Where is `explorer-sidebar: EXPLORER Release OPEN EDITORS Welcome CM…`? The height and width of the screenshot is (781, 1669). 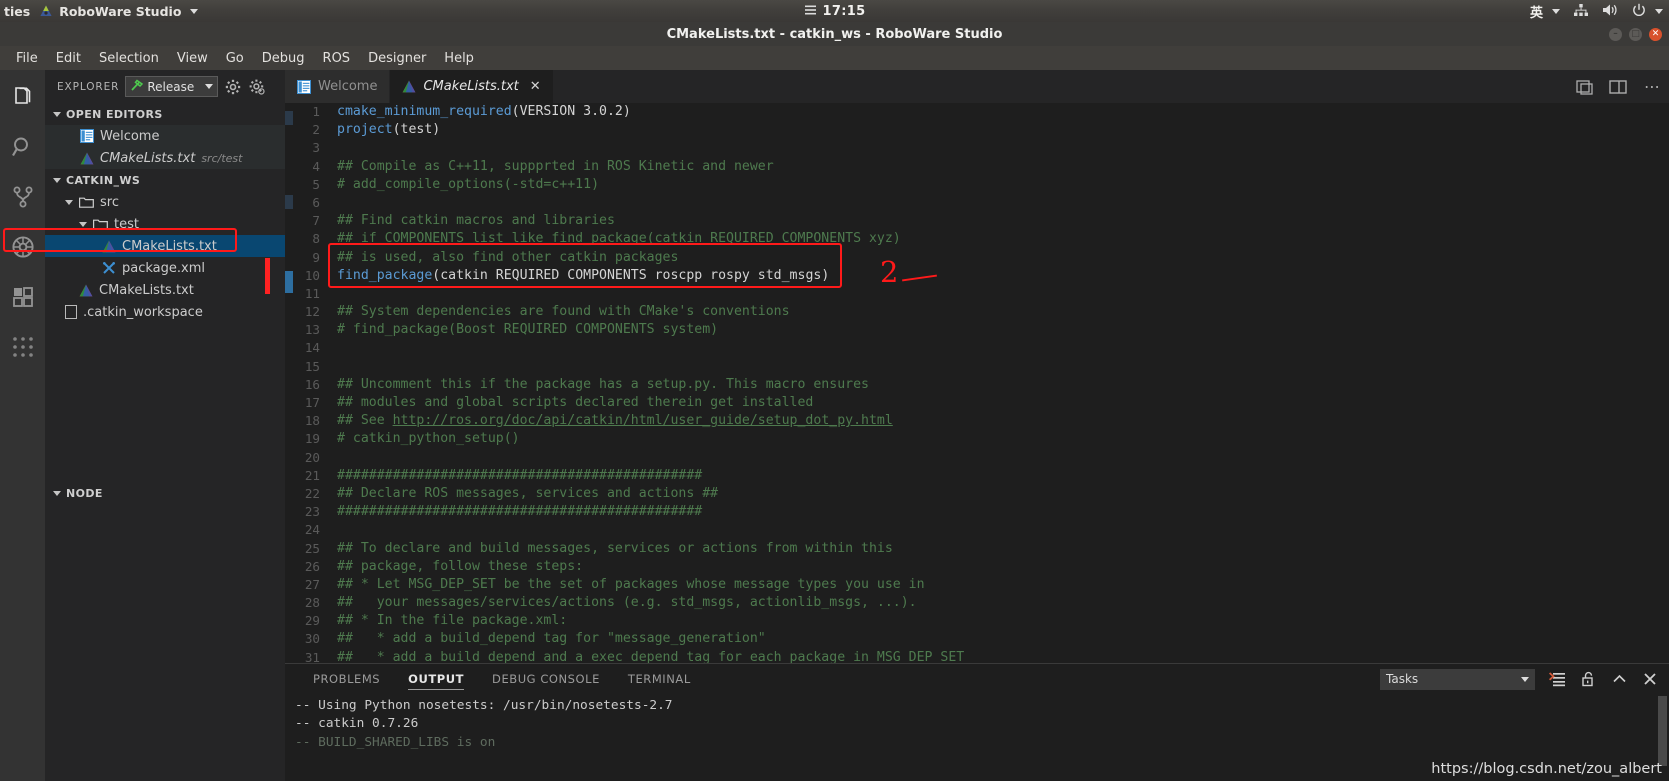 explorer-sidebar: EXPLORER Release OPEN EDITORS Welcome CM… is located at coordinates (165, 425).